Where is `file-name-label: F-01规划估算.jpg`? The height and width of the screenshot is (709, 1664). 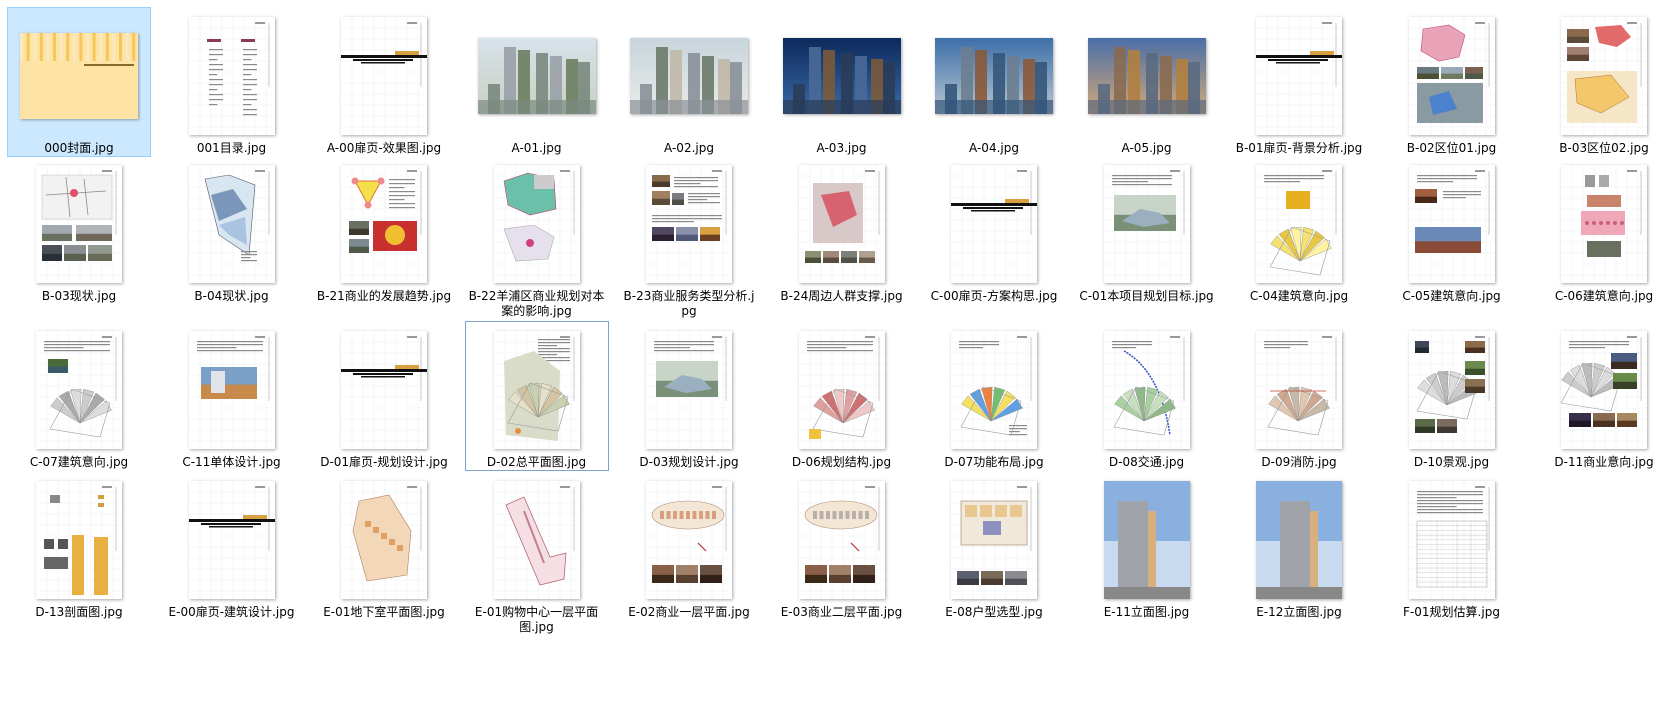 file-name-label: F-01规划估算.jpg is located at coordinates (1451, 612).